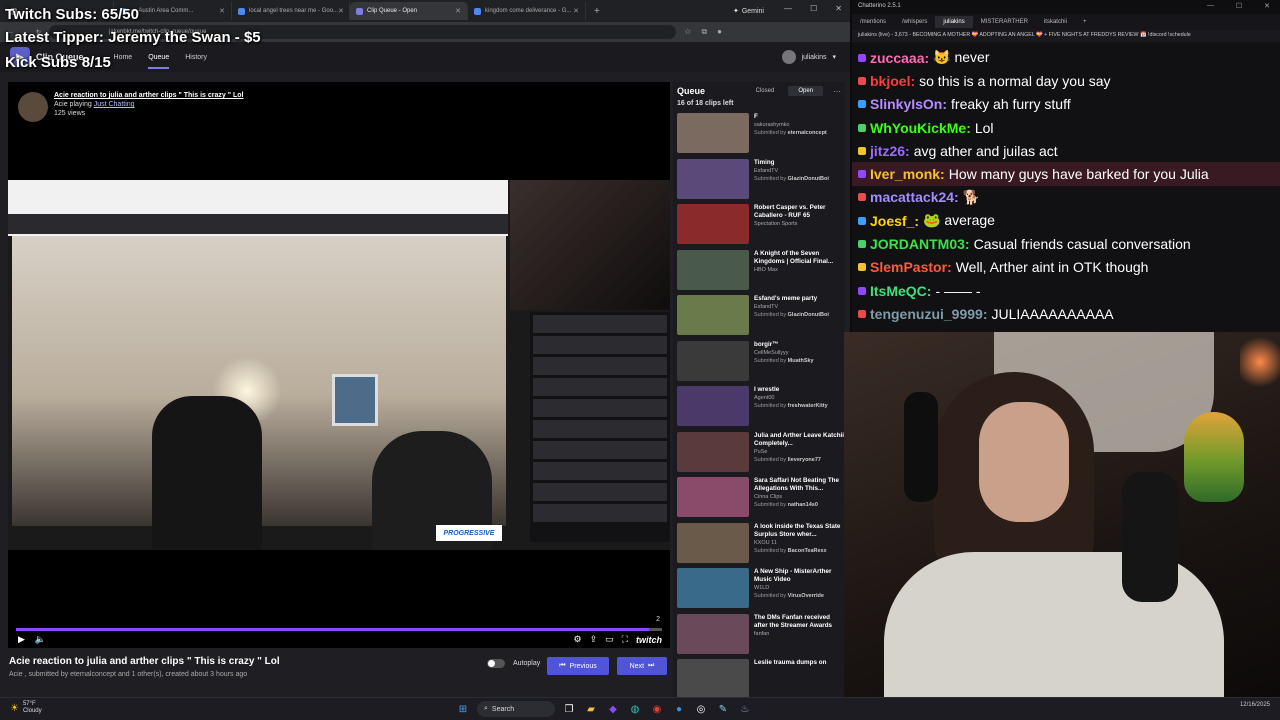 The width and height of the screenshot is (1280, 720). I want to click on chat-username: SlemPastor:, so click(911, 267).